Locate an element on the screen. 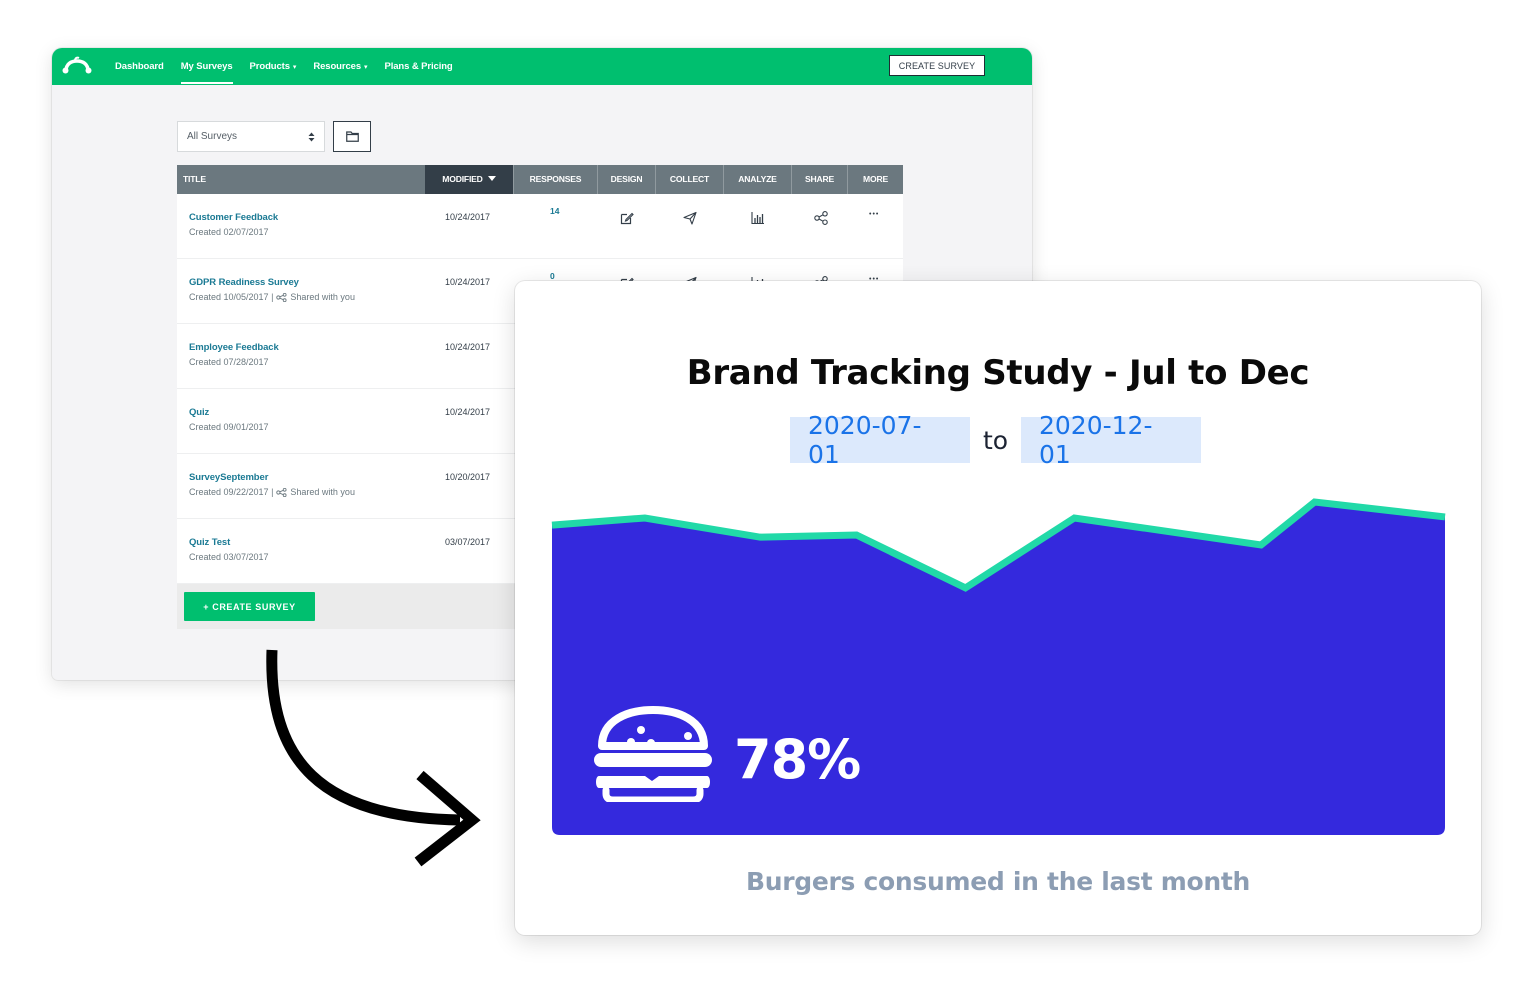 The image size is (1532, 988). analyze-chart-icon is located at coordinates (758, 218).